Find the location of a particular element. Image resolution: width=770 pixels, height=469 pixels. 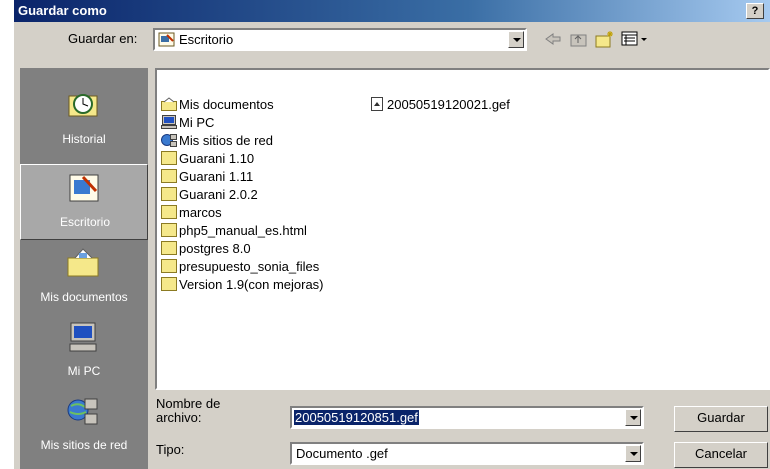

filename-dropdown-wrapper is located at coordinates (633, 417).